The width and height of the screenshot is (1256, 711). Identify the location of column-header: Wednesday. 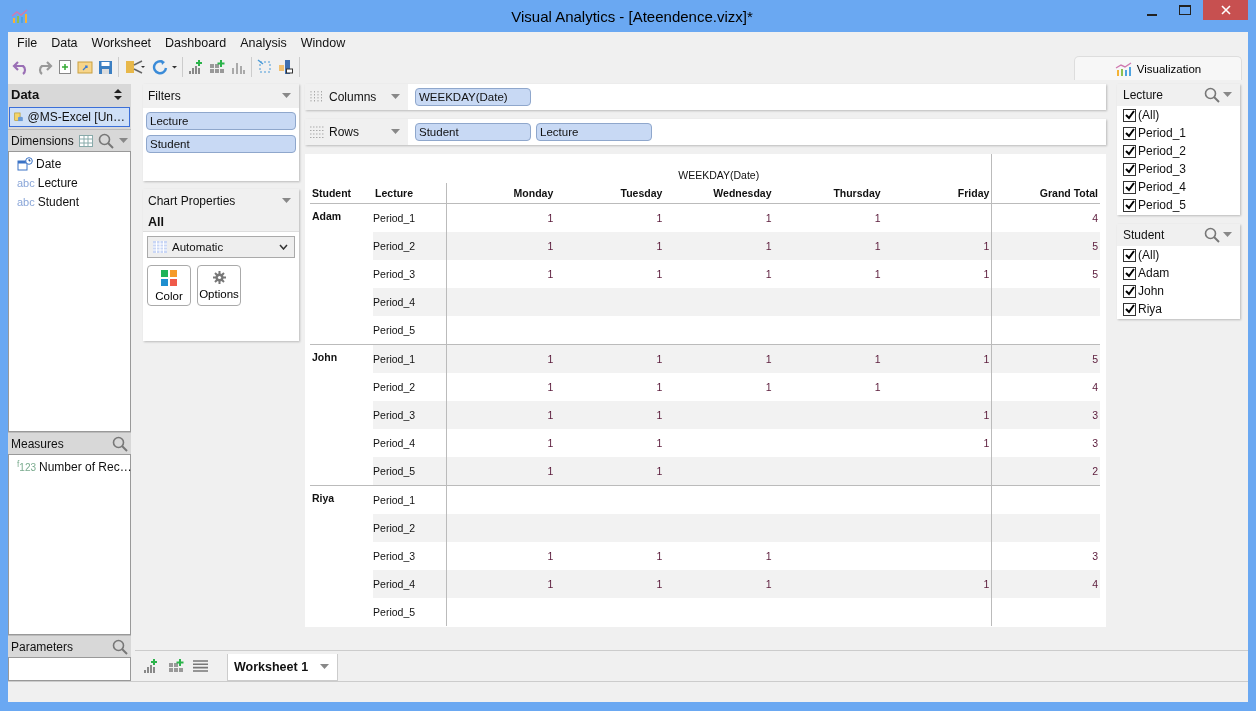
(719, 193).